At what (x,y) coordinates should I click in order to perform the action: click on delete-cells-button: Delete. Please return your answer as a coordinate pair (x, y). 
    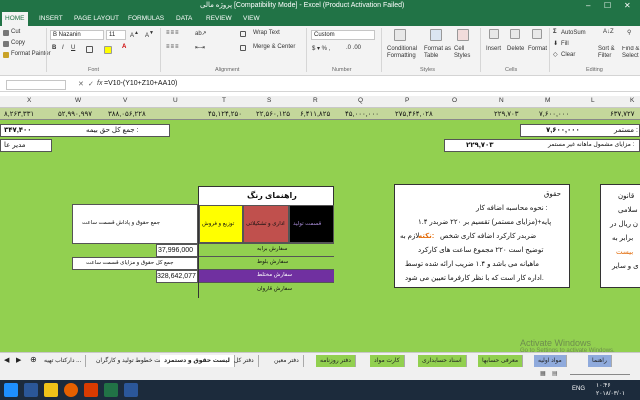
    Looking at the image, I should click on (515, 49).